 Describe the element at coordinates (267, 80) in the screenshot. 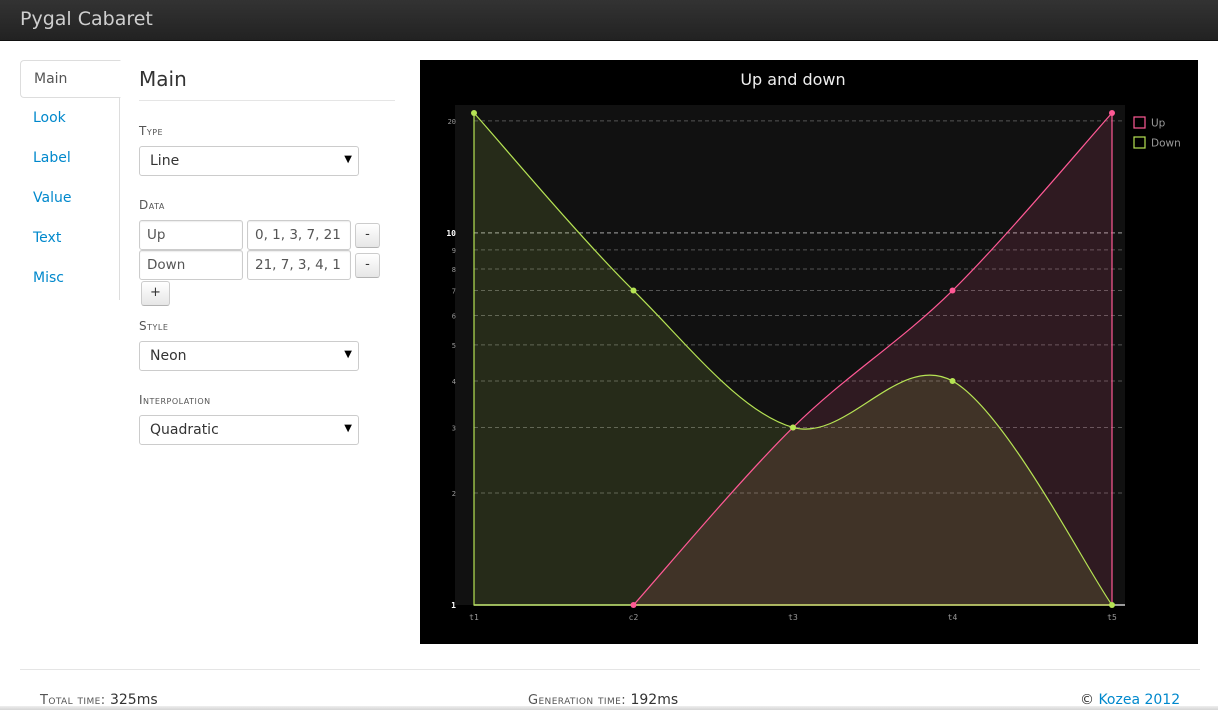

I see `panel-title: Main` at that location.